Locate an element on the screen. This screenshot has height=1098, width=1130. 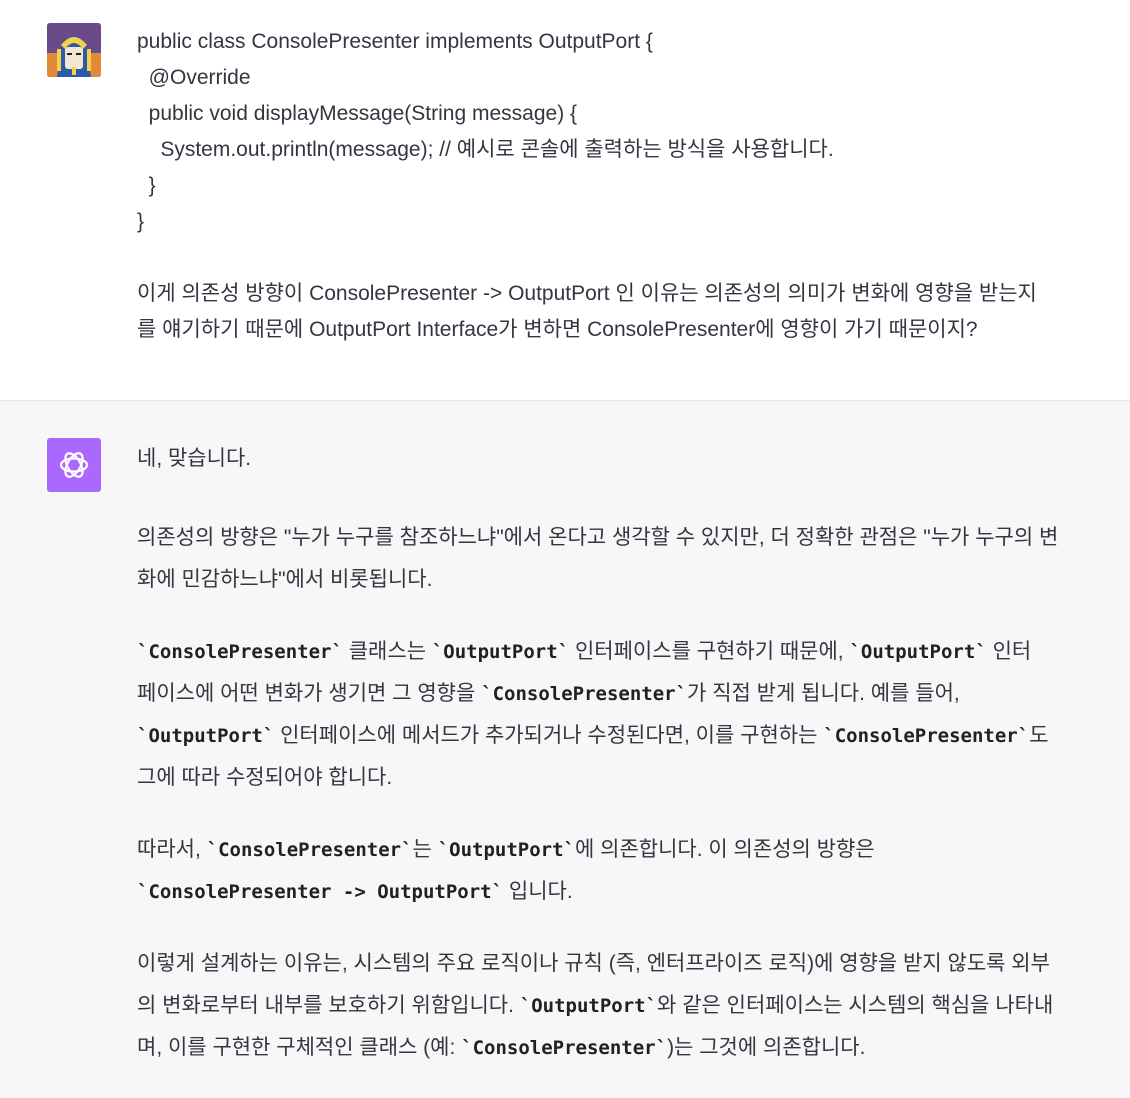
text-span: 에 의존합니다. 이 의존성의 방향은 is located at coordinates (724, 849).